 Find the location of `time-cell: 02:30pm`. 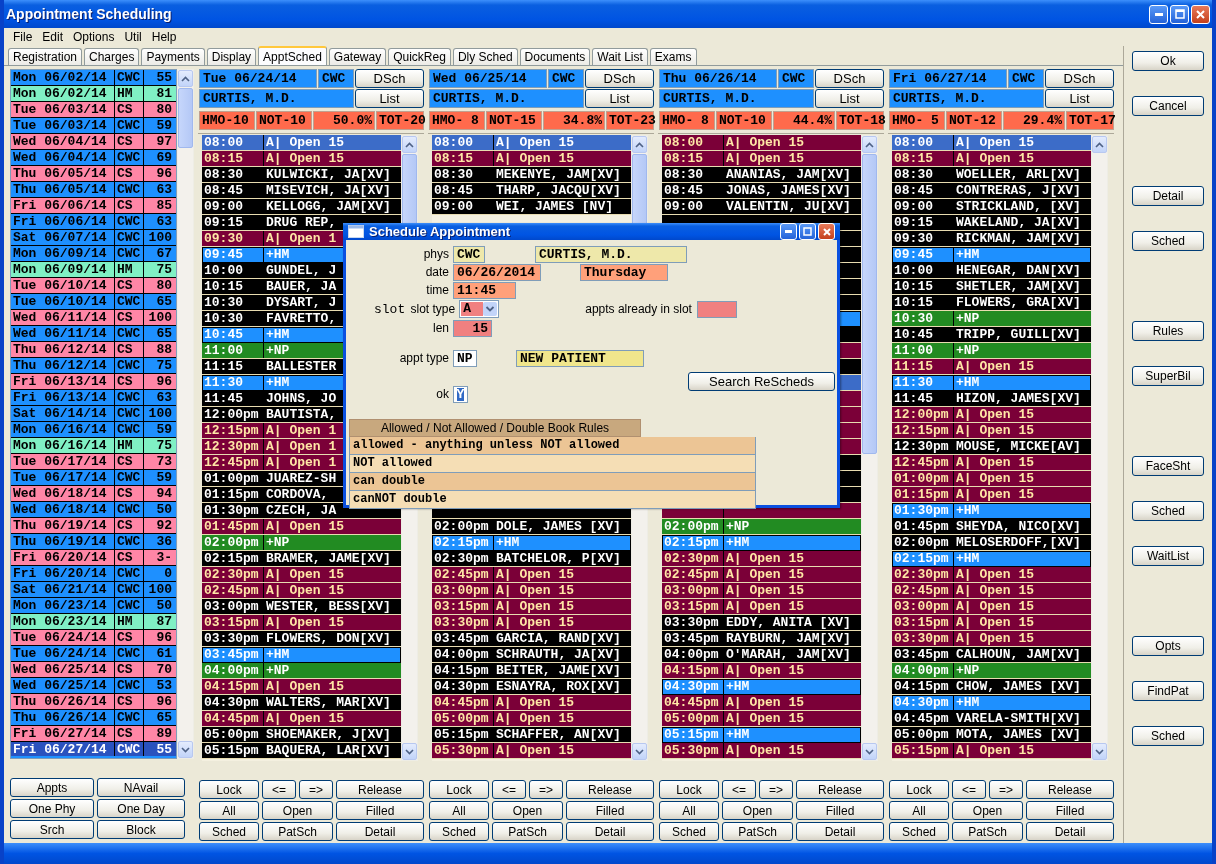

time-cell: 02:30pm is located at coordinates (921, 574).